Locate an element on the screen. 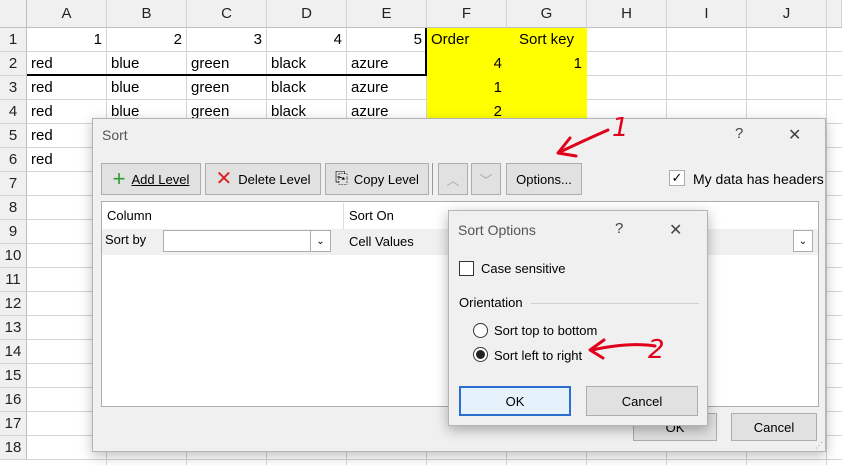 Image resolution: width=842 pixels, height=465 pixels. annotation-1: 1 is located at coordinates (620, 128).